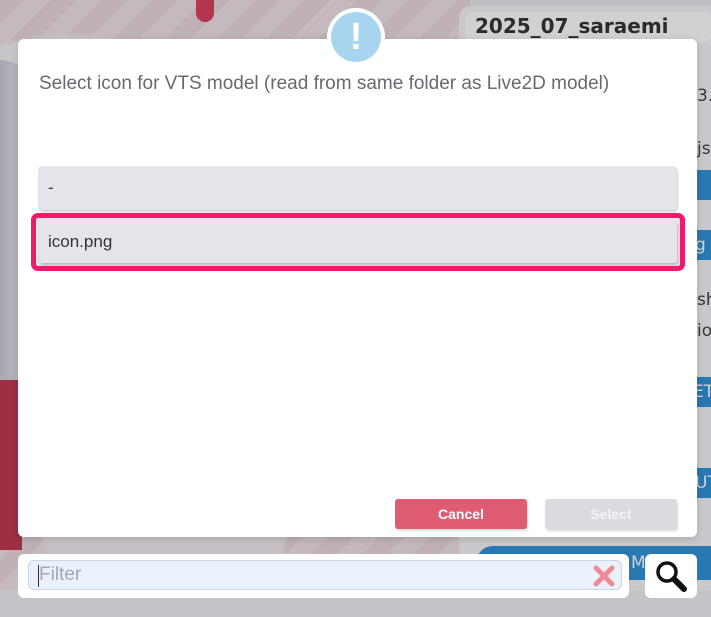 The height and width of the screenshot is (617, 711). What do you see at coordinates (38, 576) in the screenshot?
I see `text-caret` at bounding box center [38, 576].